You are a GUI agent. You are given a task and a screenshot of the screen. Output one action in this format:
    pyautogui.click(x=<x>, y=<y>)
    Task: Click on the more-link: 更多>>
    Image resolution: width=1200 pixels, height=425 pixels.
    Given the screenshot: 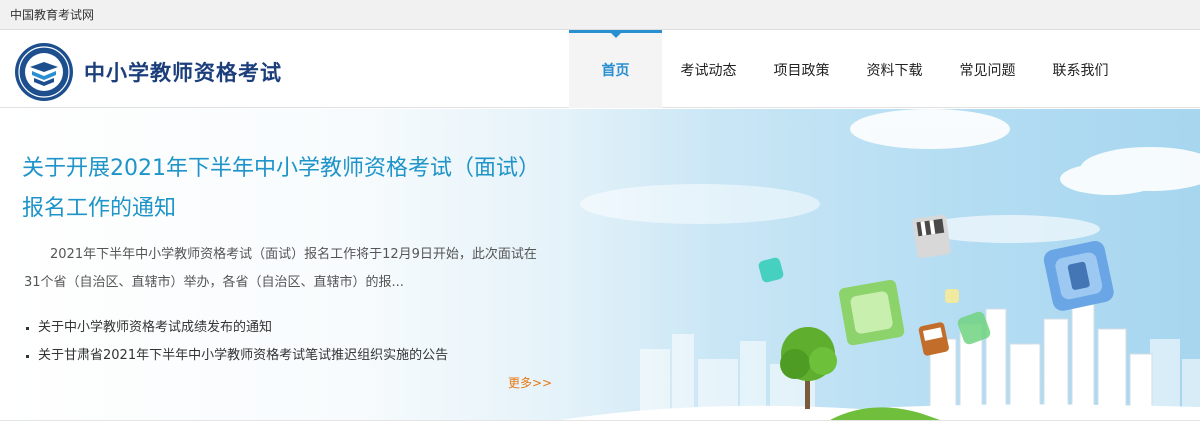 What is the action you would take?
    pyautogui.click(x=530, y=382)
    